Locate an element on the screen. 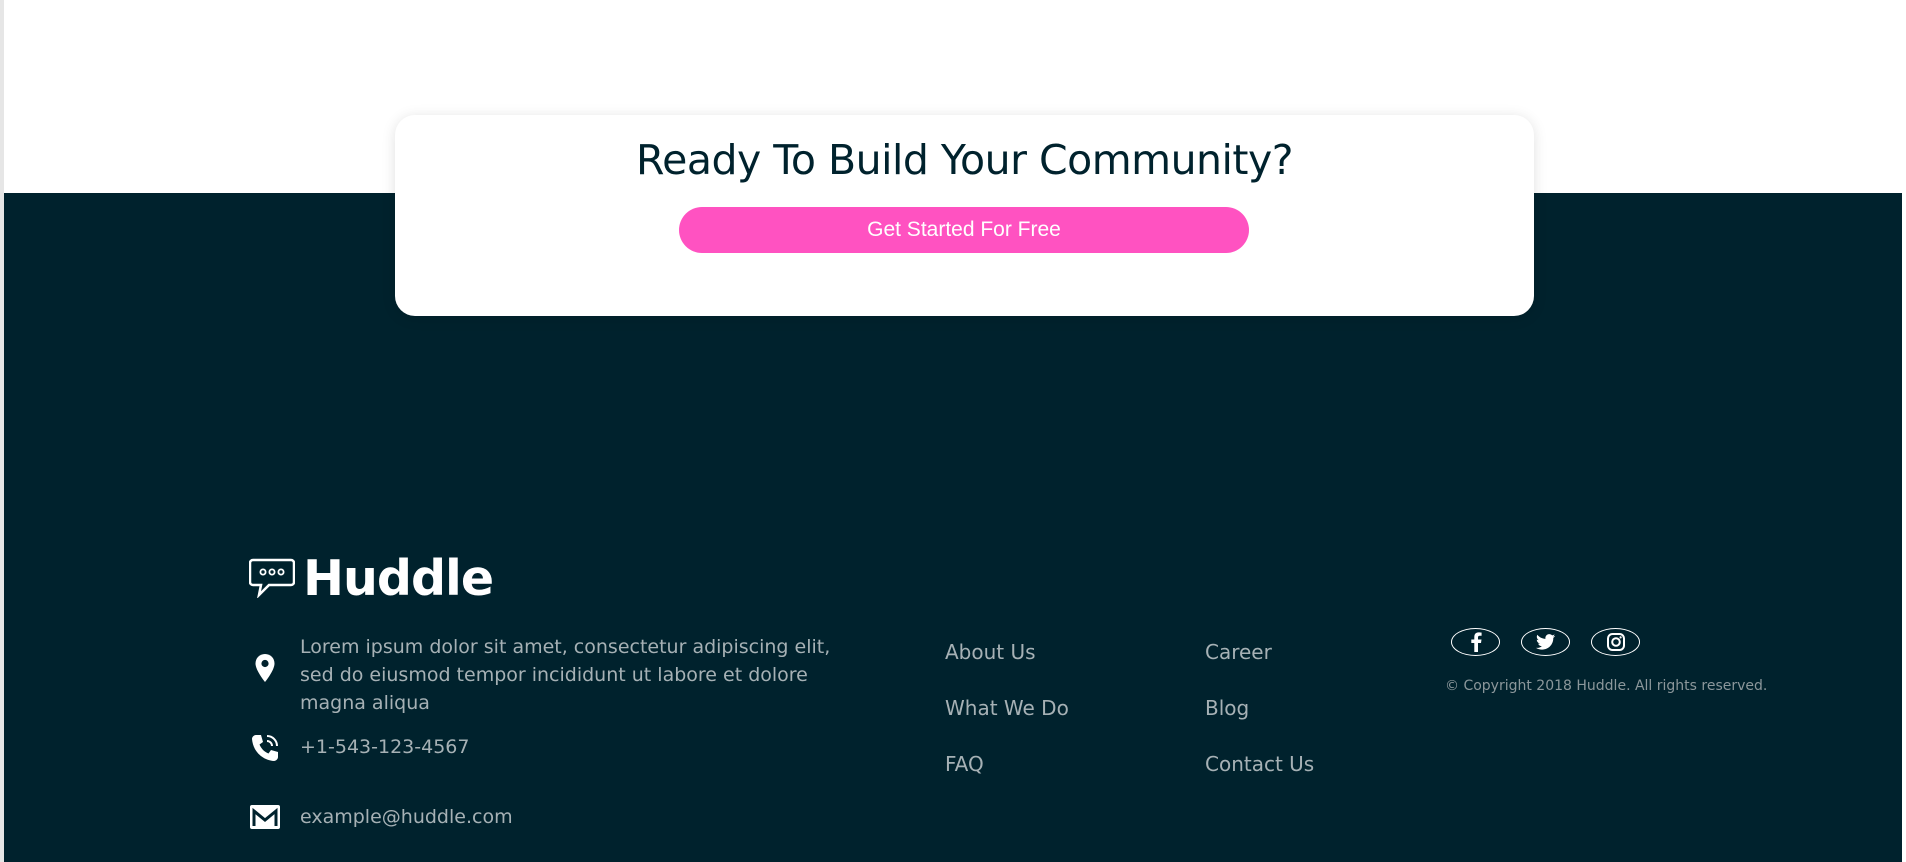  link-contact-us: Contact Us is located at coordinates (1259, 764).